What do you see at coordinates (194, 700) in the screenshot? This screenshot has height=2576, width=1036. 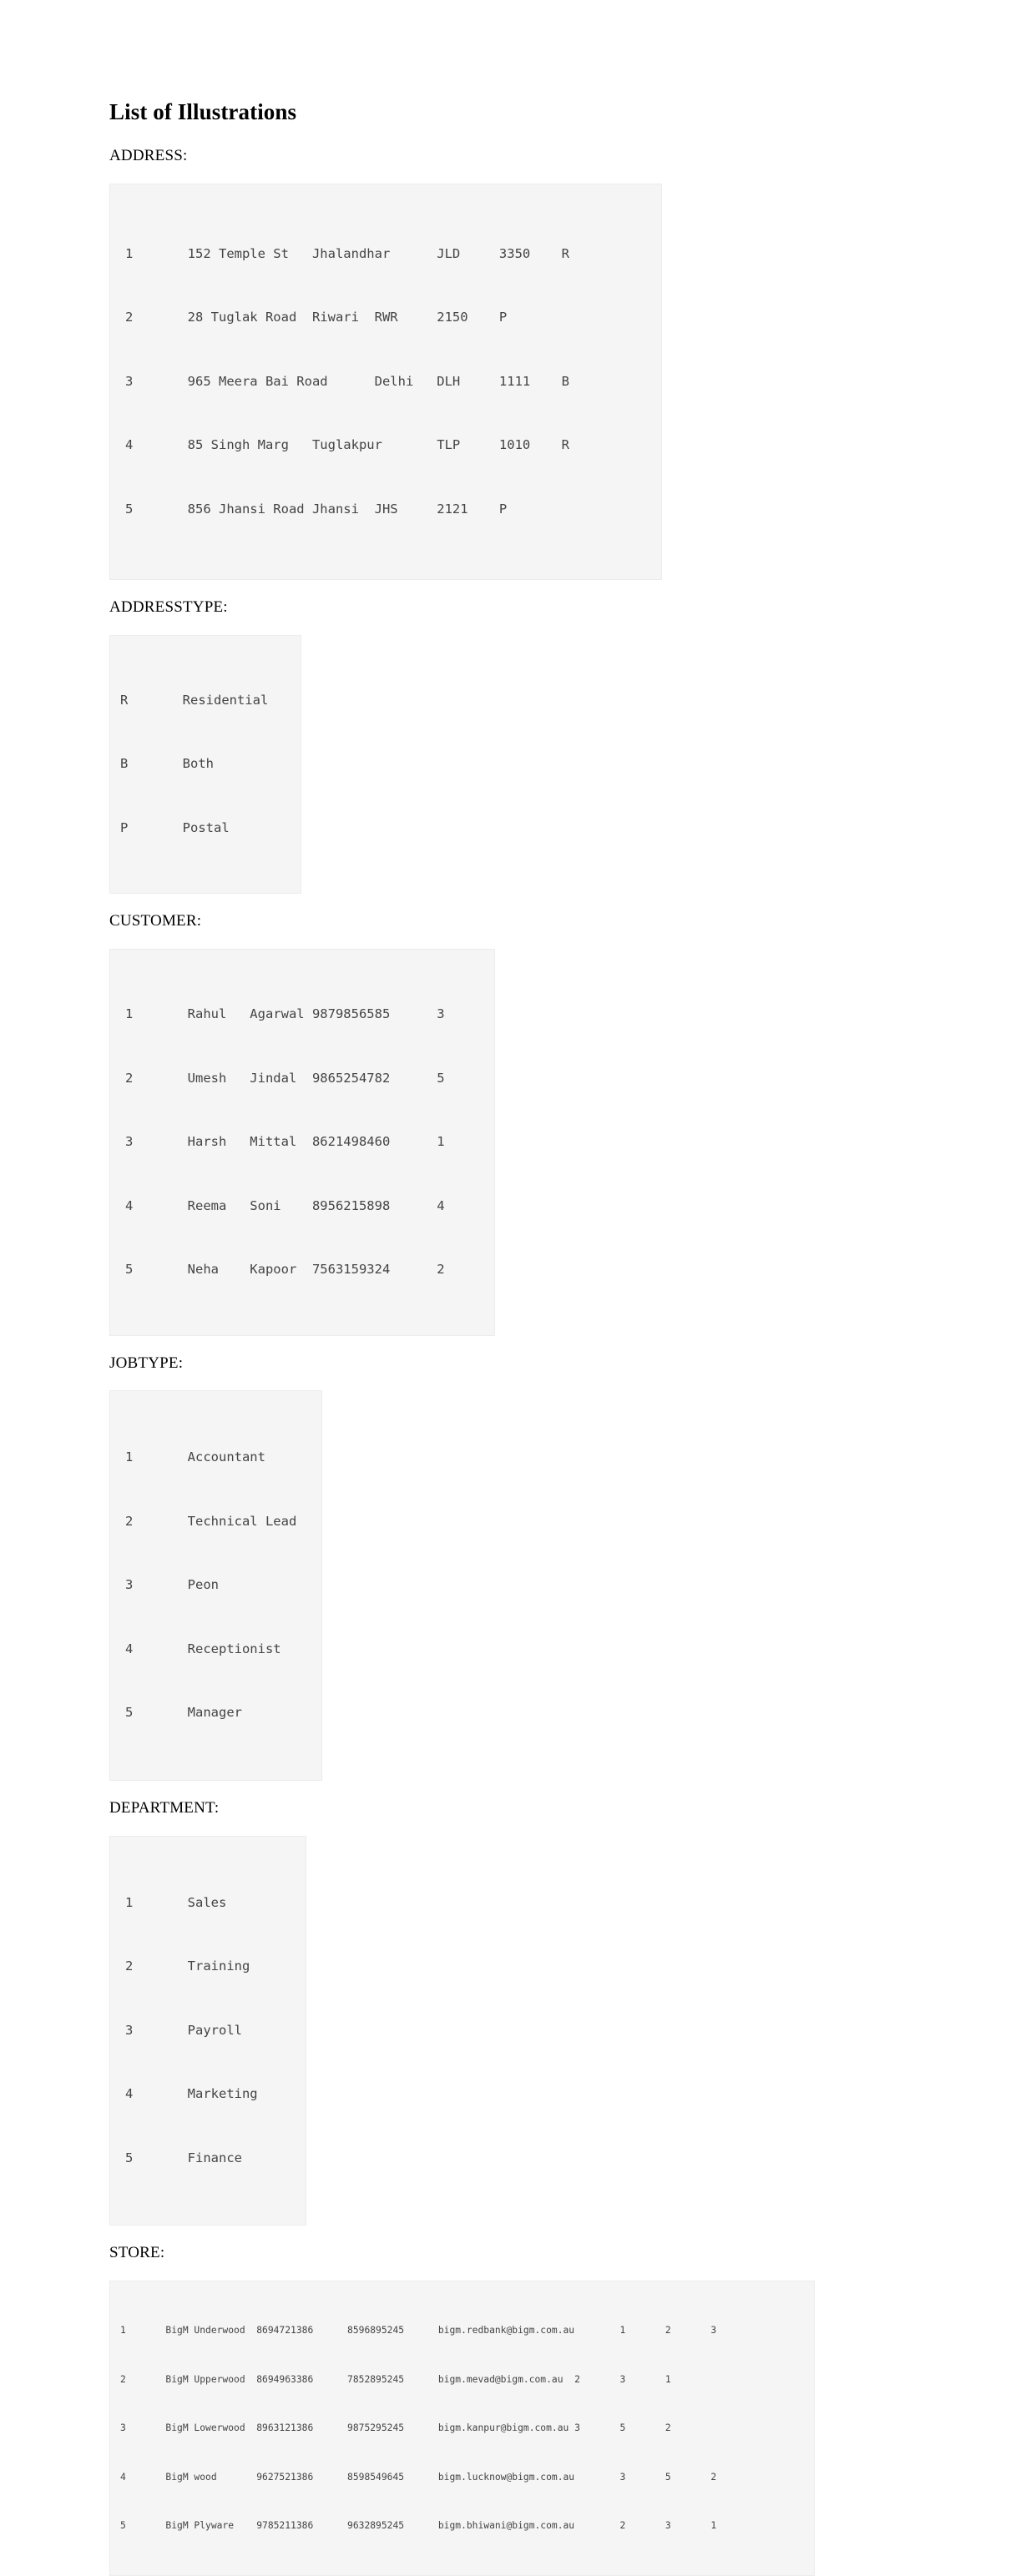 I see `table-row: R Residential` at bounding box center [194, 700].